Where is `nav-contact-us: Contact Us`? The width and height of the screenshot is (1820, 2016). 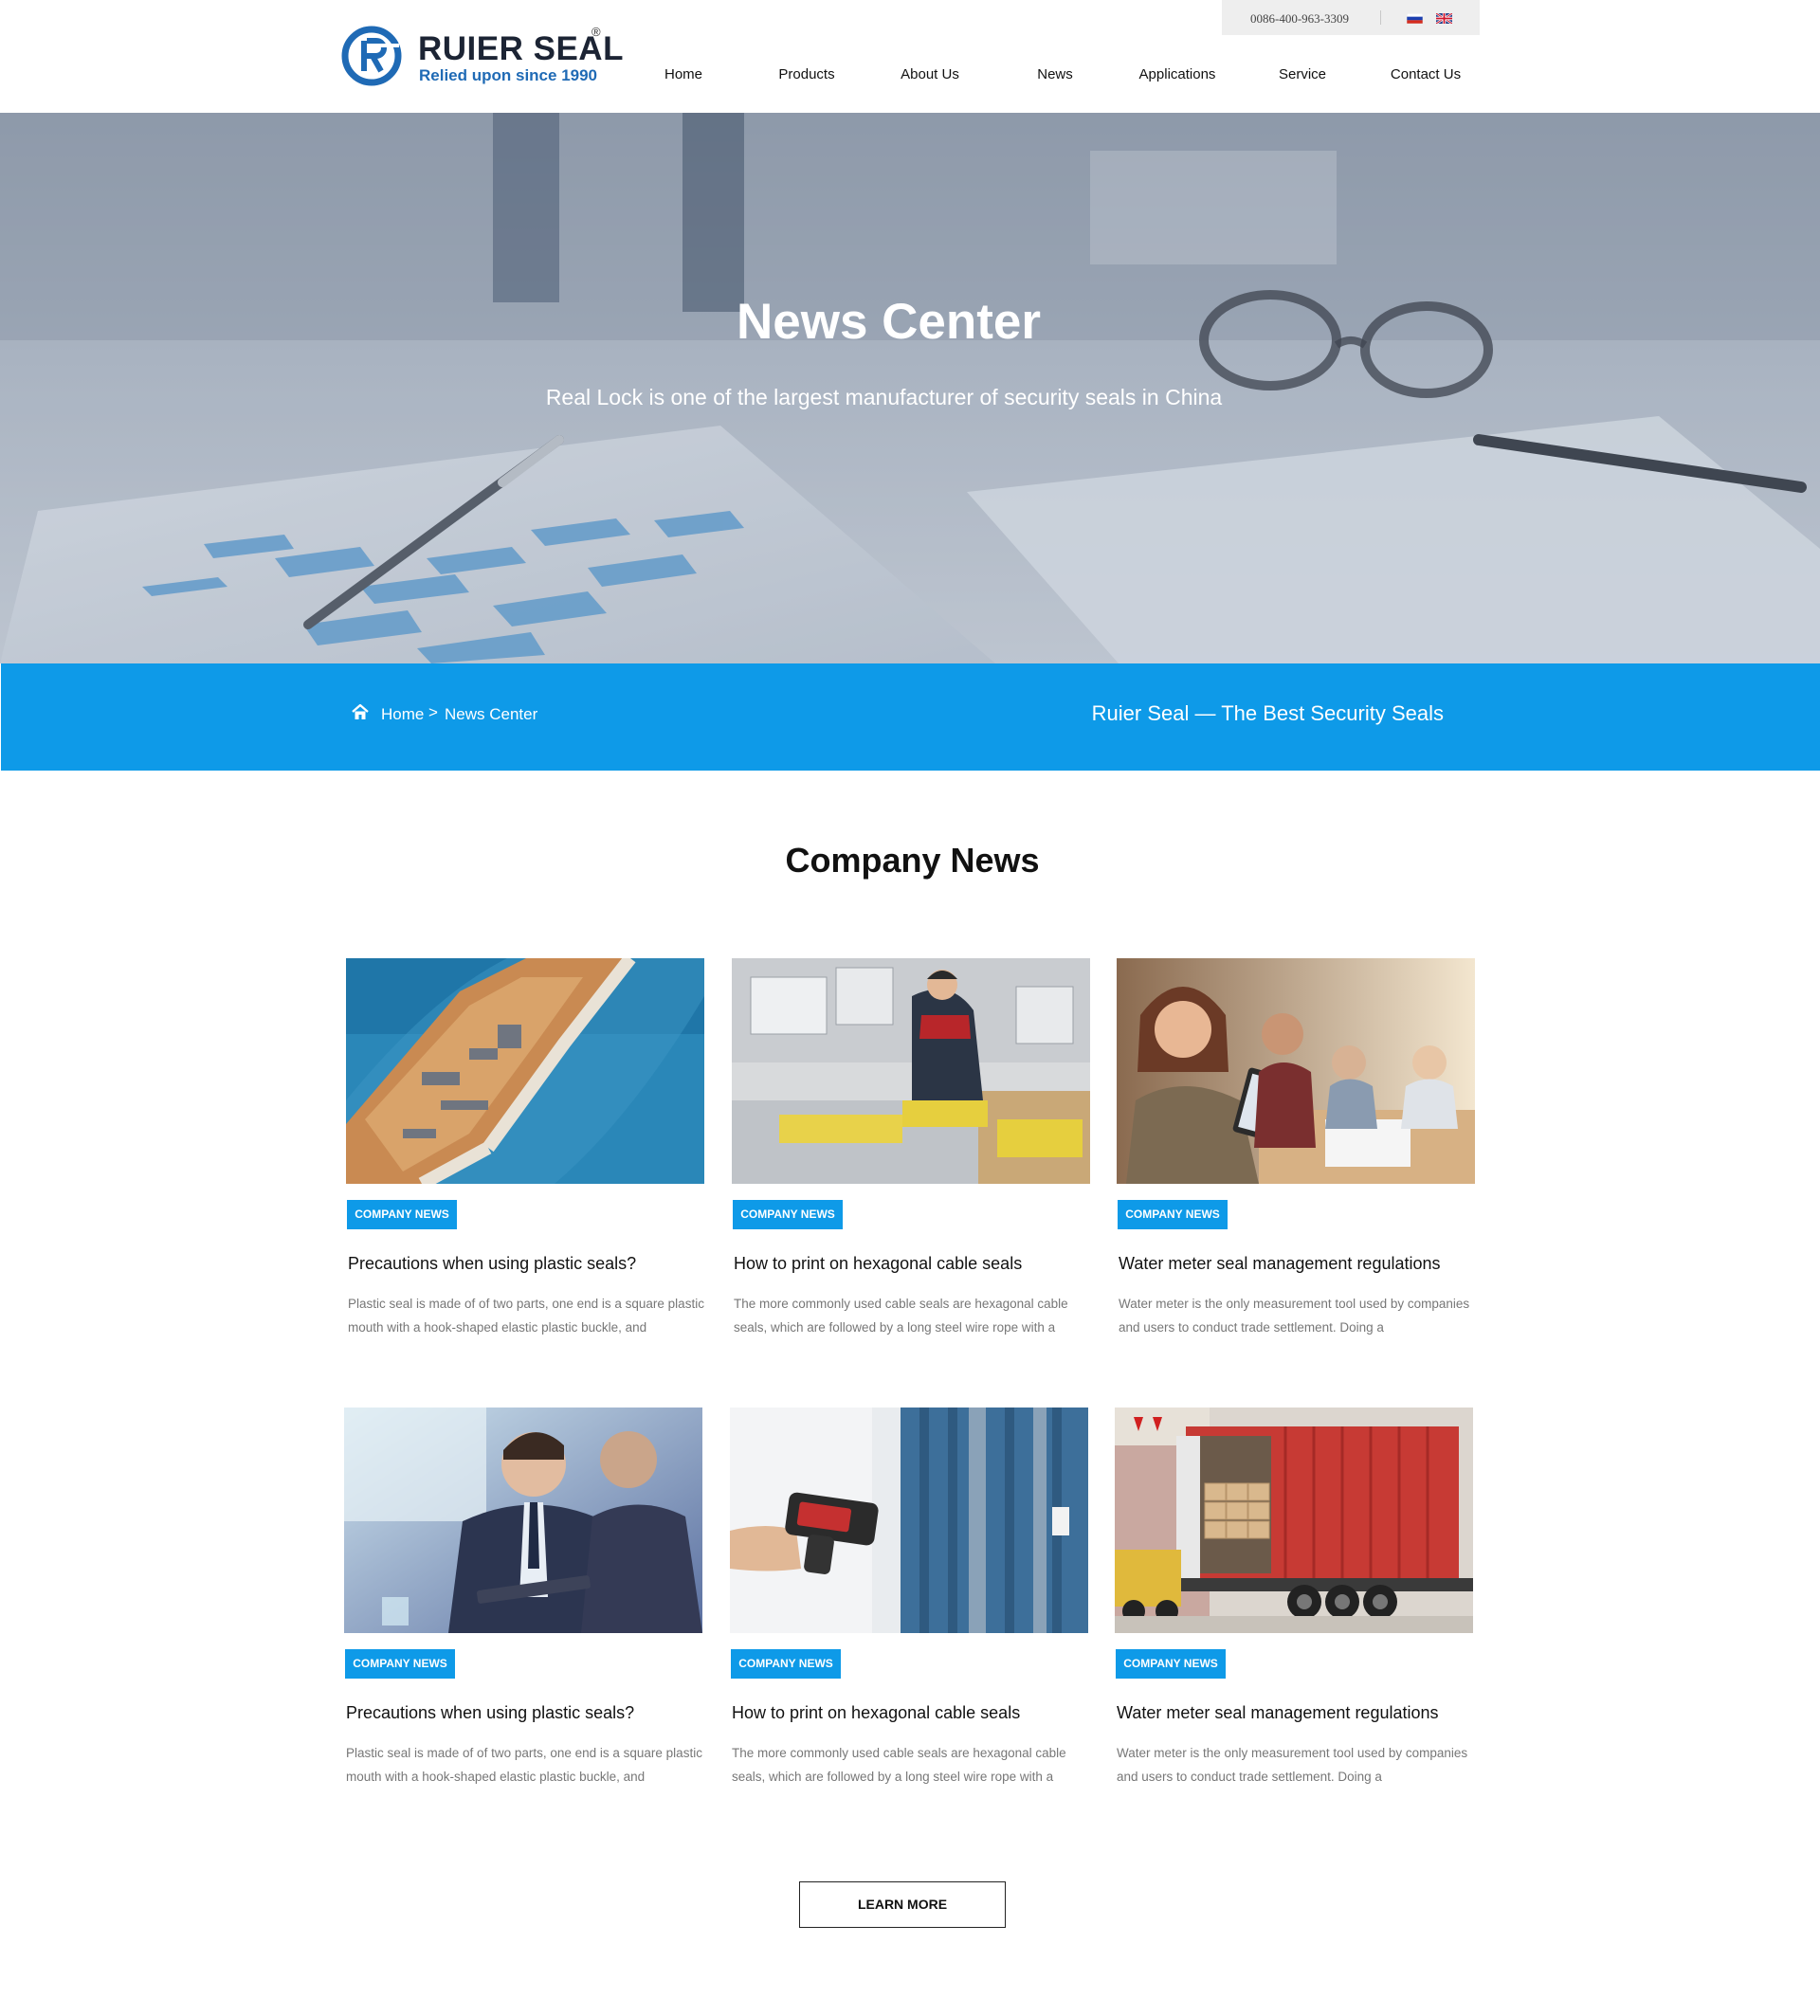
nav-contact-us: Contact Us is located at coordinates (1426, 74).